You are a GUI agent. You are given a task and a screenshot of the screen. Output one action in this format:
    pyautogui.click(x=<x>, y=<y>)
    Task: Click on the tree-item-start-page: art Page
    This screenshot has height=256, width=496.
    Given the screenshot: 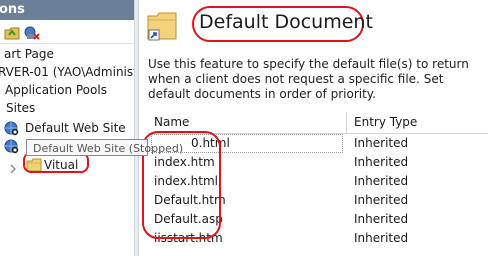 What is the action you would take?
    pyautogui.click(x=67, y=54)
    